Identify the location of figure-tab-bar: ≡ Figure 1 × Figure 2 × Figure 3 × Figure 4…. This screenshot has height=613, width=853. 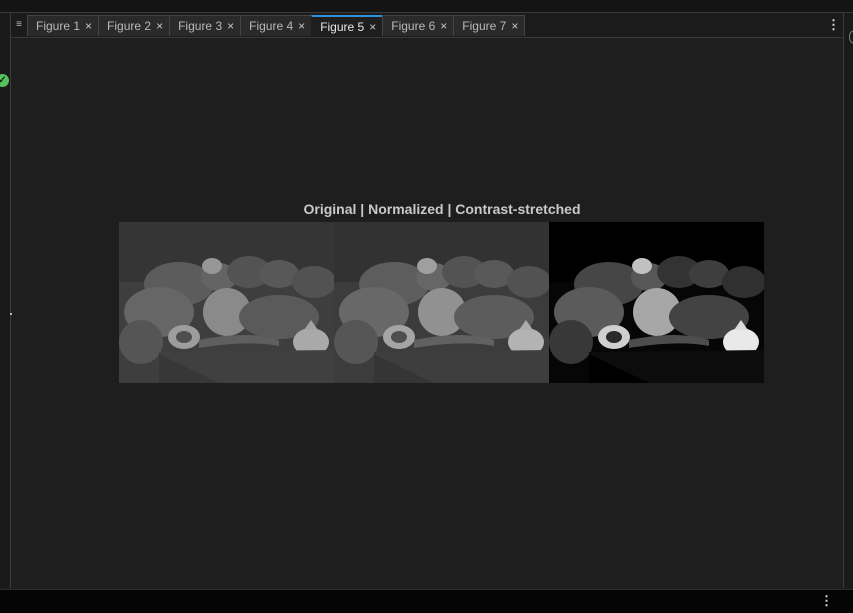
(427, 25).